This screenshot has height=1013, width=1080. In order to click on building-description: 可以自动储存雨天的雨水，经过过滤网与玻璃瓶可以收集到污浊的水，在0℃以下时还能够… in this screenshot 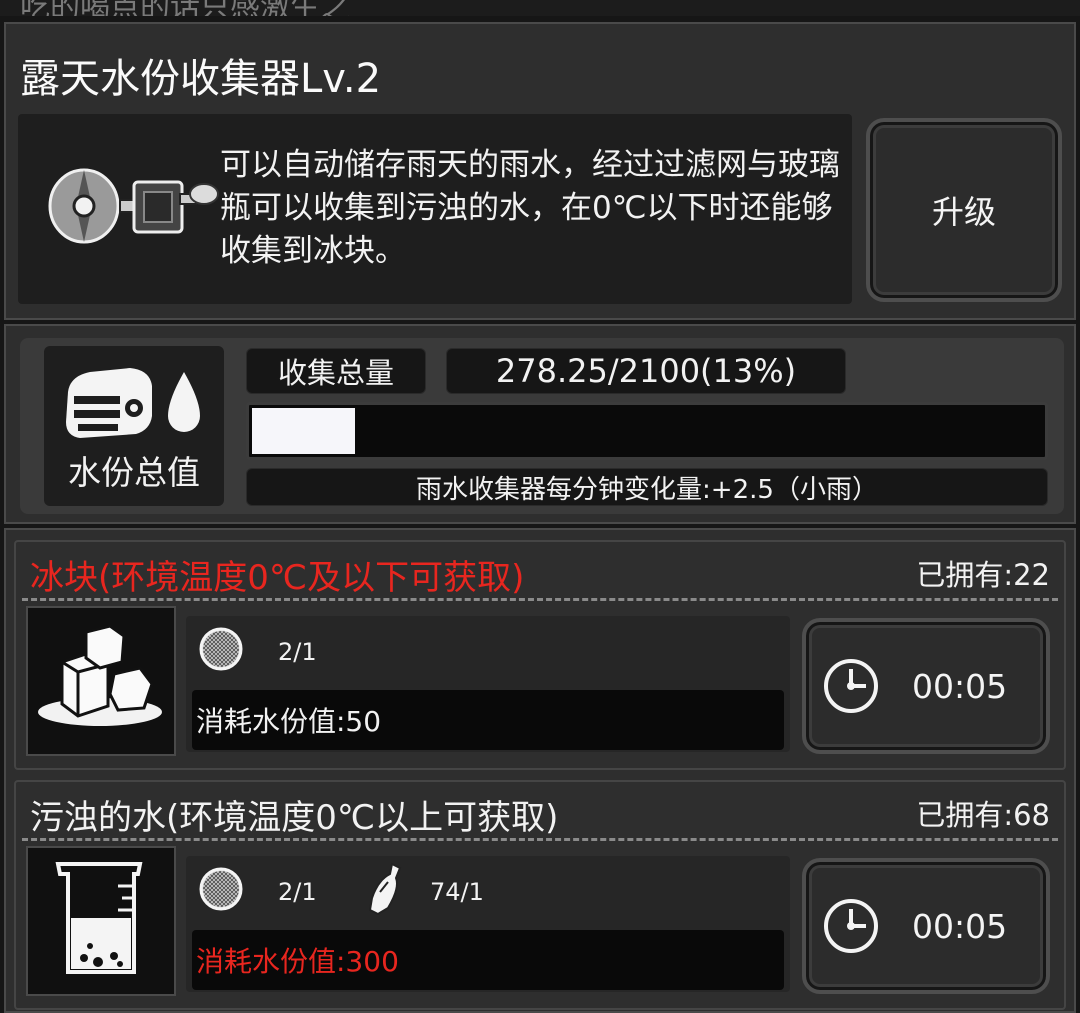, I will do `click(530, 208)`.